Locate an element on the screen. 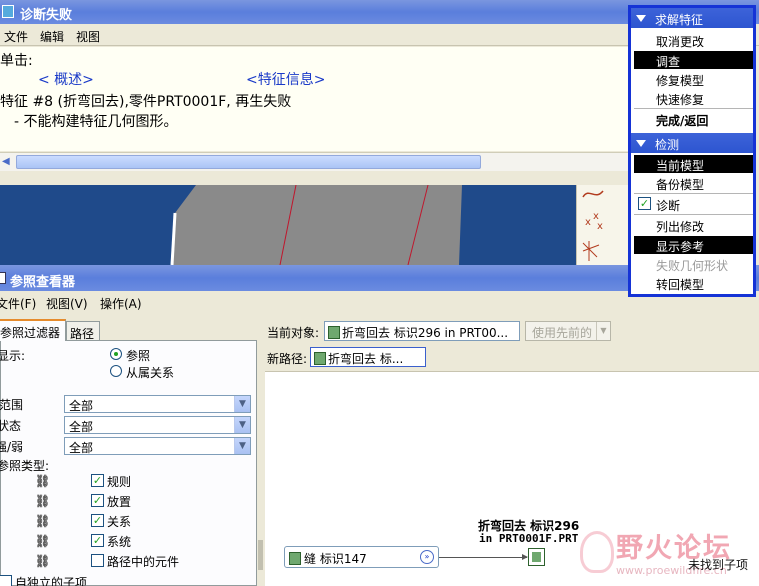 The height and width of the screenshot is (586, 759). tab-path: 路径 is located at coordinates (83, 331).